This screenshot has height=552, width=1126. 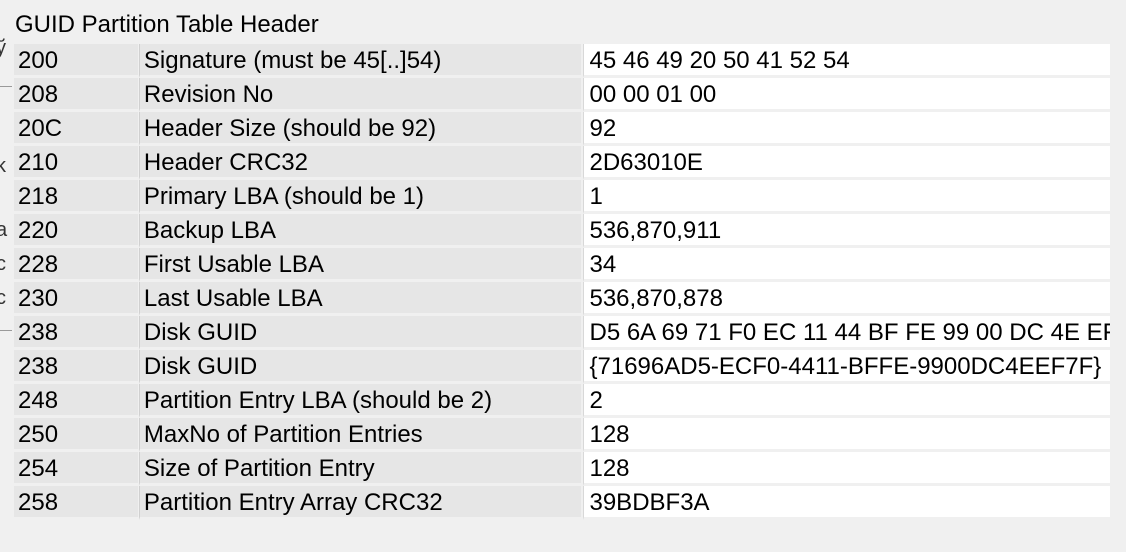 I want to click on field-name-cell: Backup LBA, so click(x=360, y=231).